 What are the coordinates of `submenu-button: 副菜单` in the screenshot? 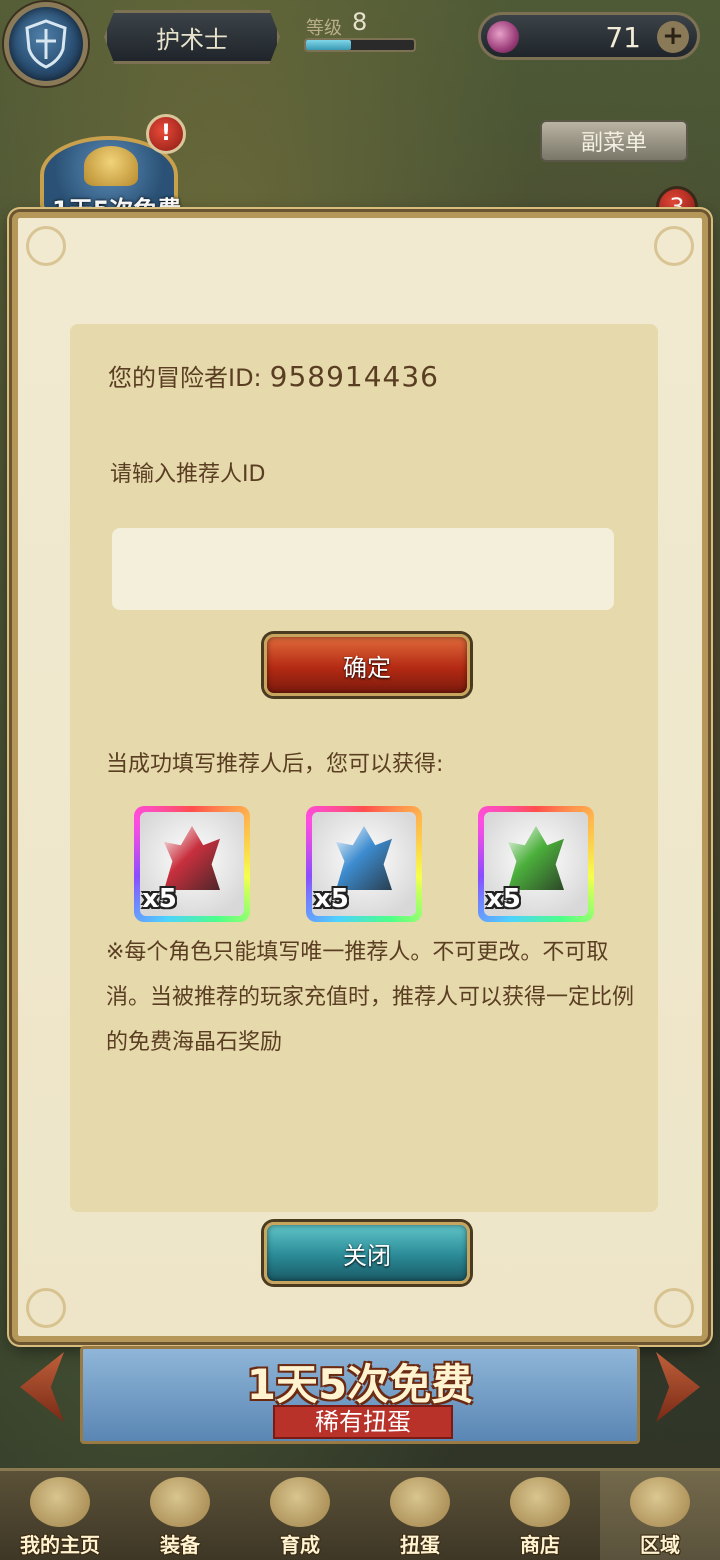 It's located at (614, 141).